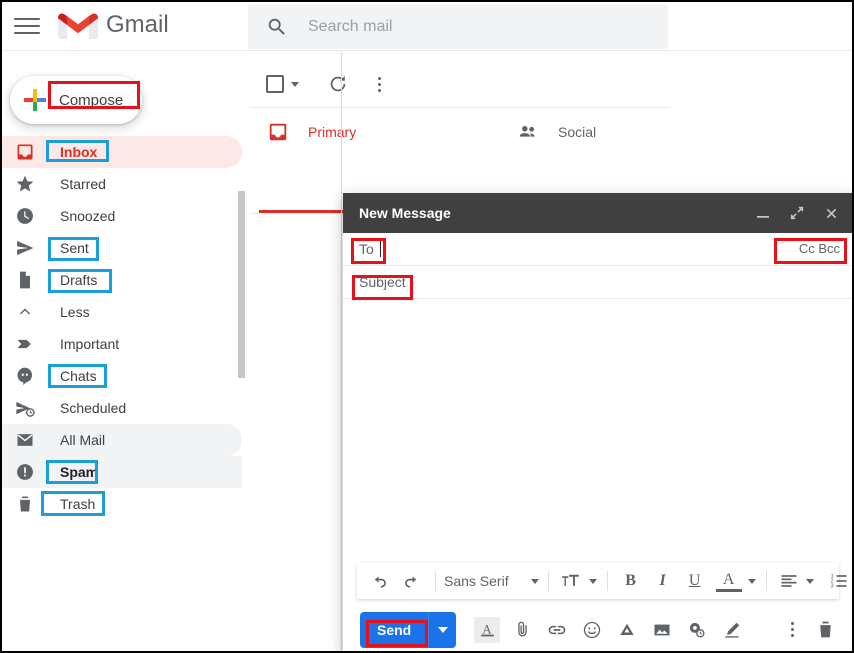 This screenshot has width=854, height=653. Describe the element at coordinates (25, 376) in the screenshot. I see `chats-icon` at that location.